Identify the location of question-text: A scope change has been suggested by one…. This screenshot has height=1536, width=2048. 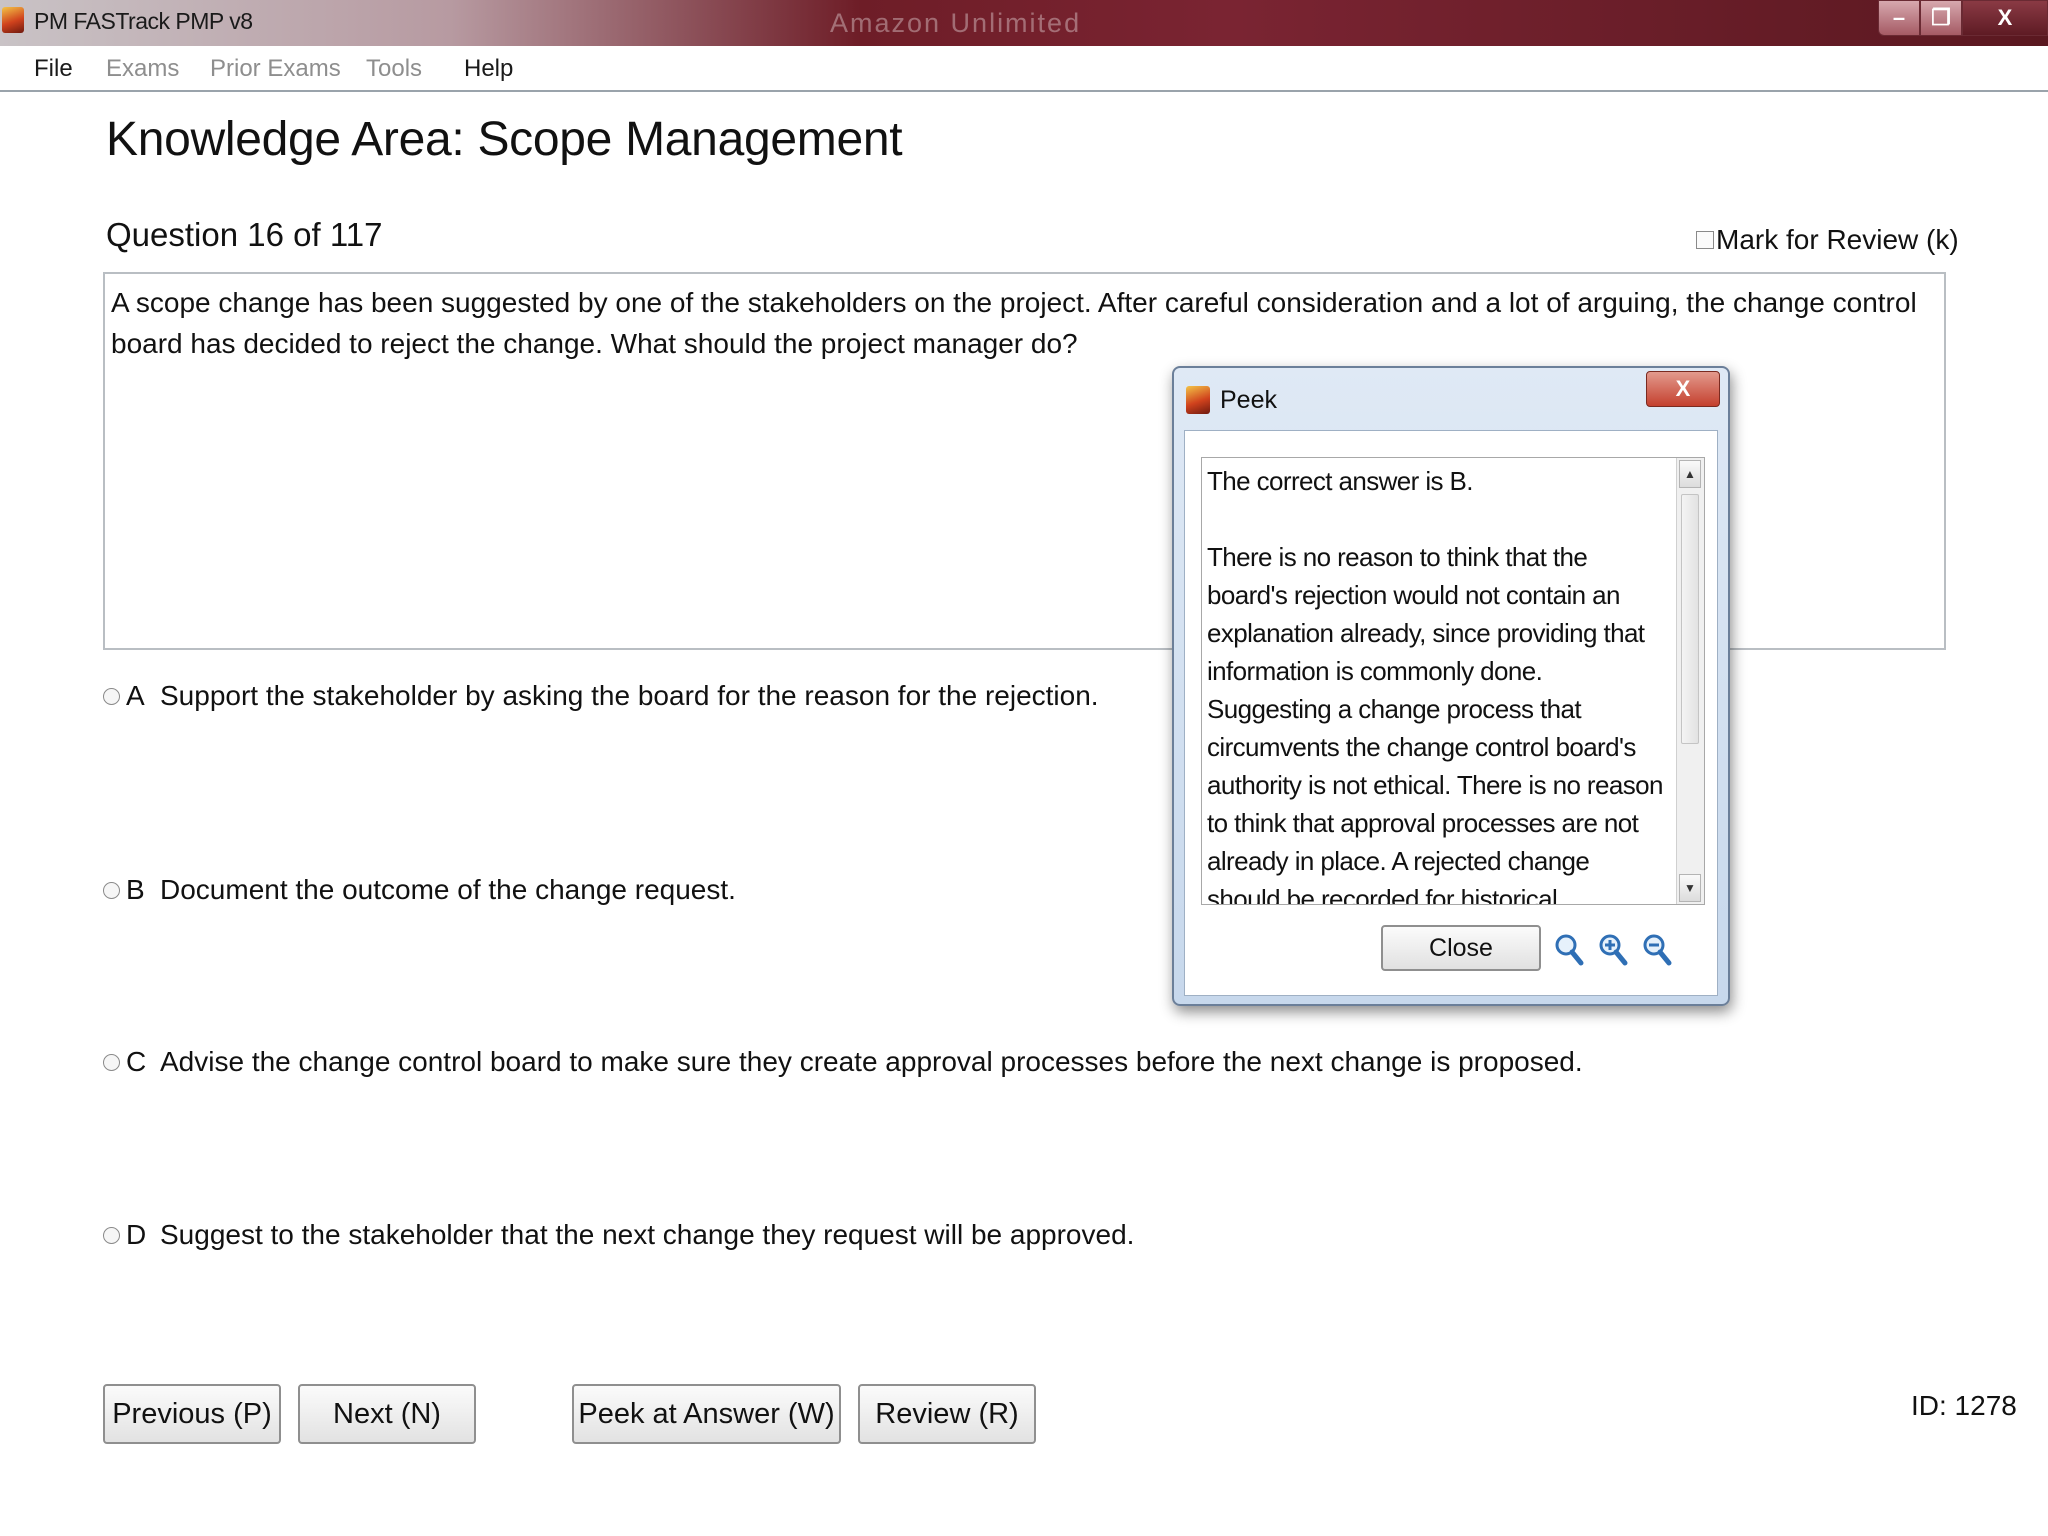
(1014, 323).